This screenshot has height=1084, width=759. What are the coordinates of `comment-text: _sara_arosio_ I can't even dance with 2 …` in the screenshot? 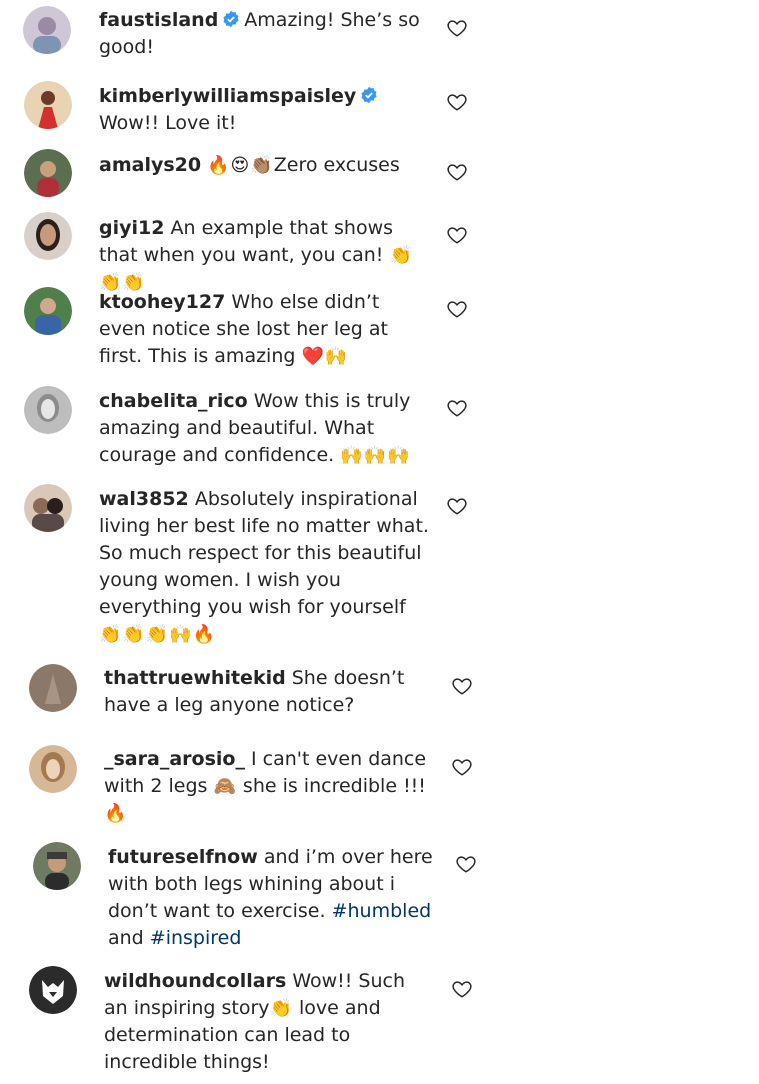 It's located at (269, 786).